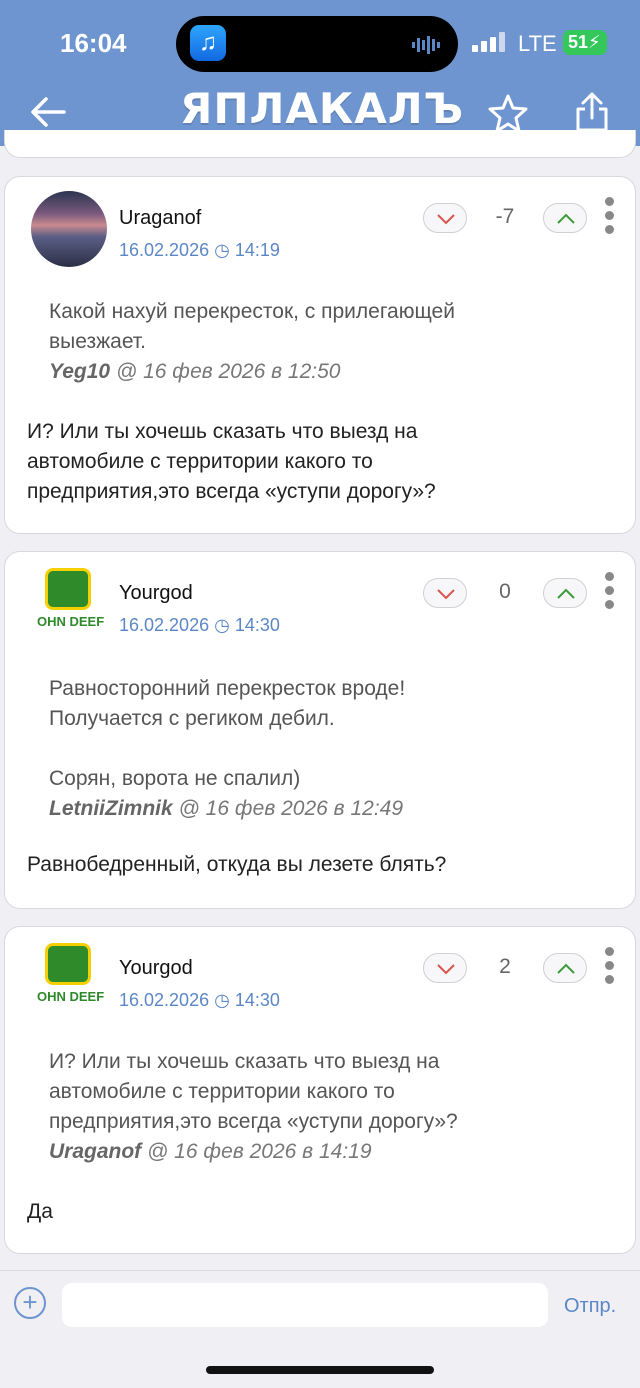 The height and width of the screenshot is (1388, 640). I want to click on quote-line: Получается с региком дебил., so click(192, 718).